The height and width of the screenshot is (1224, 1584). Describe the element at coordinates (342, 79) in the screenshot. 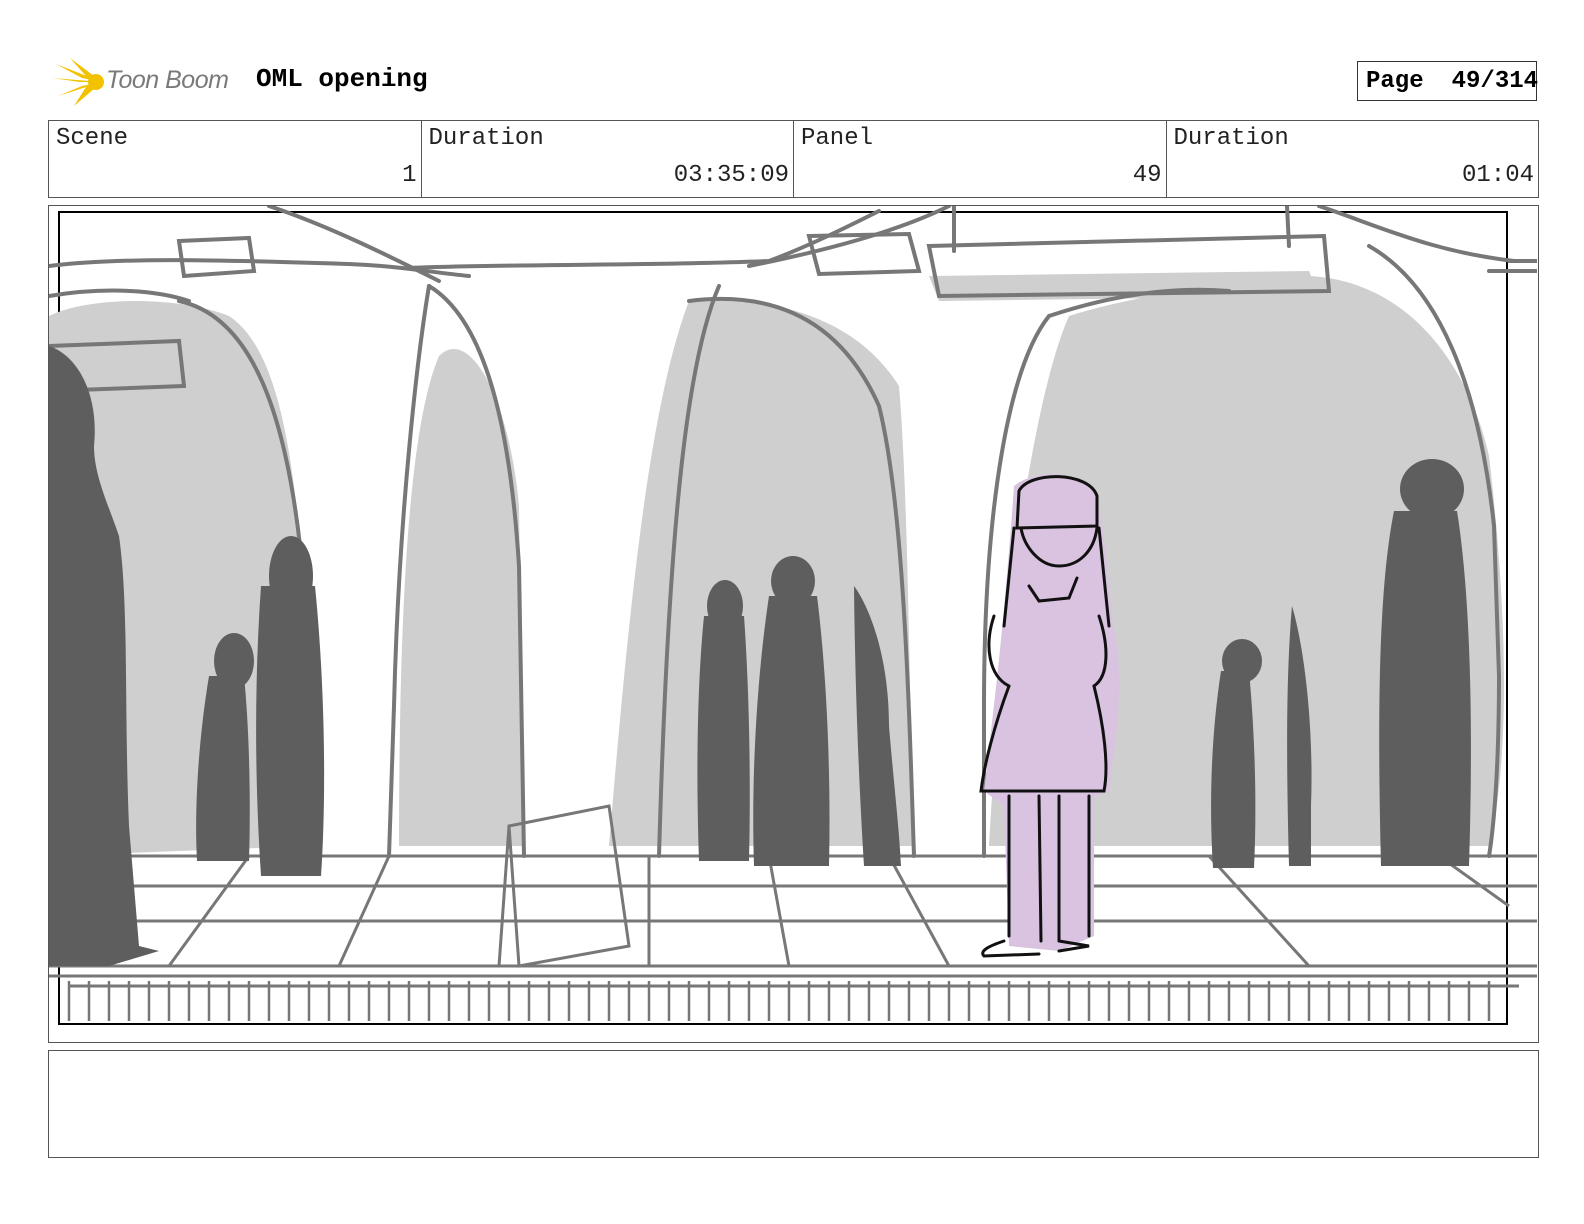

I see `project-title: OML opening` at that location.